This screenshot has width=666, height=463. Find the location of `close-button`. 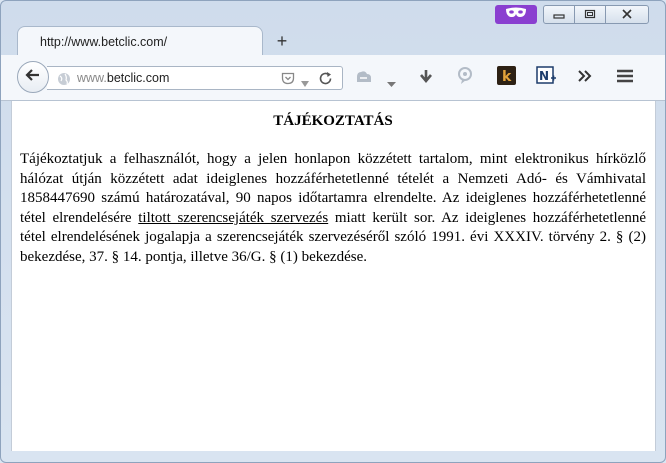

close-button is located at coordinates (627, 14).